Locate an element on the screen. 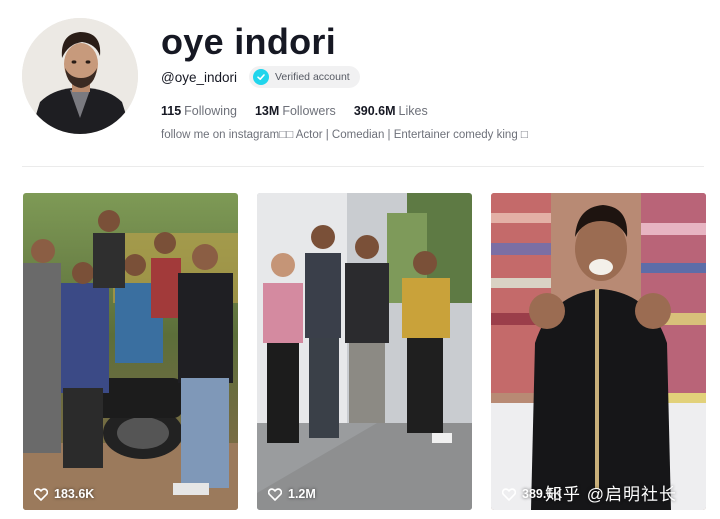 The image size is (720, 519). page-title: oye indori is located at coordinates (249, 41).